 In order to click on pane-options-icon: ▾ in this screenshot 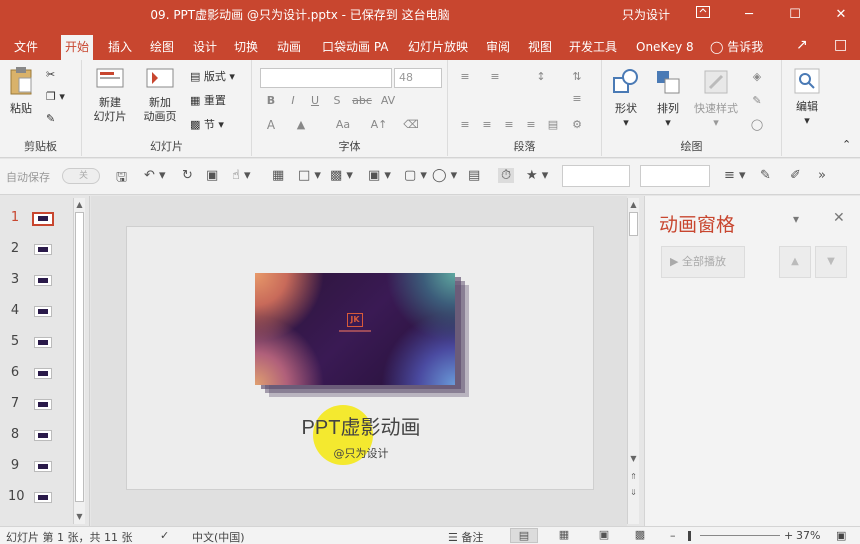, I will do `click(796, 219)`.